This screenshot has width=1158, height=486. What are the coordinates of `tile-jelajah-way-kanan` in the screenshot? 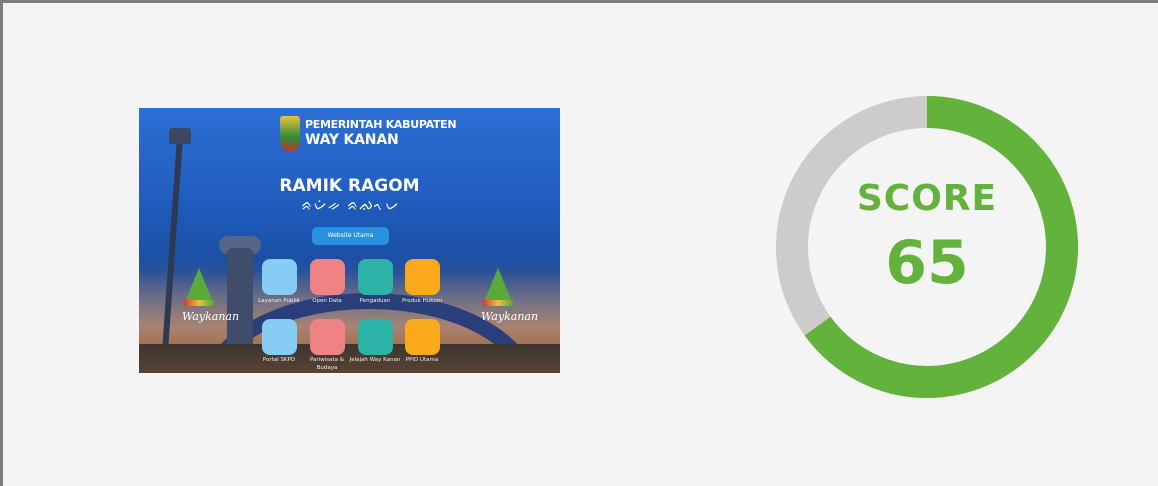 It's located at (375, 337).